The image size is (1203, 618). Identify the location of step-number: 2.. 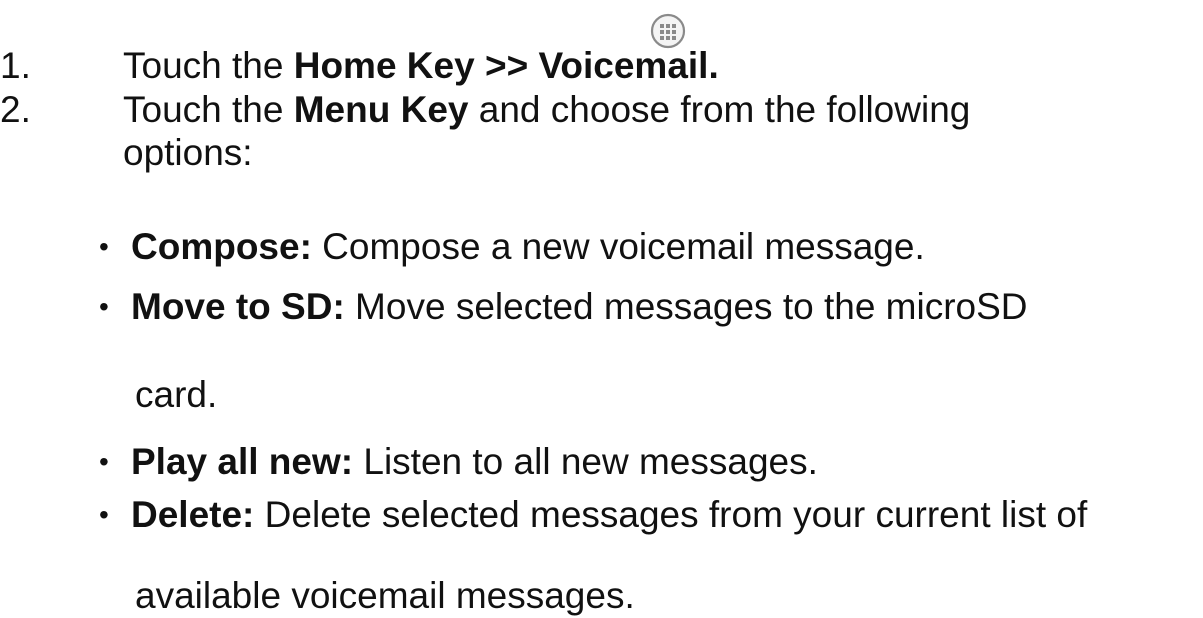
(15, 109).